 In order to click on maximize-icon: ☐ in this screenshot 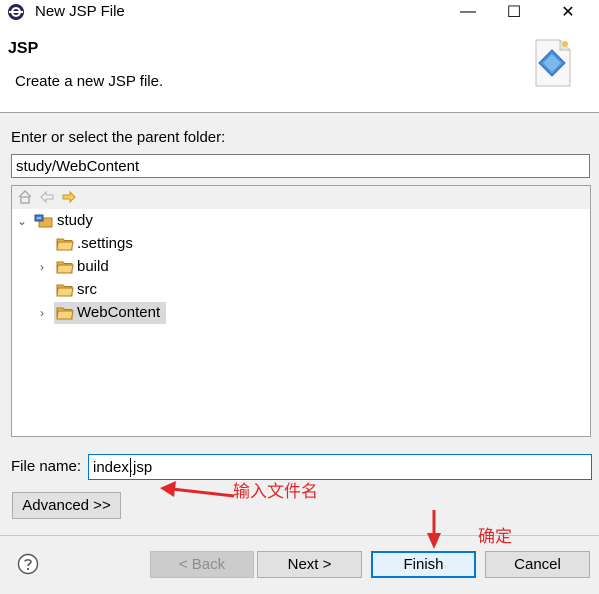, I will do `click(514, 12)`.